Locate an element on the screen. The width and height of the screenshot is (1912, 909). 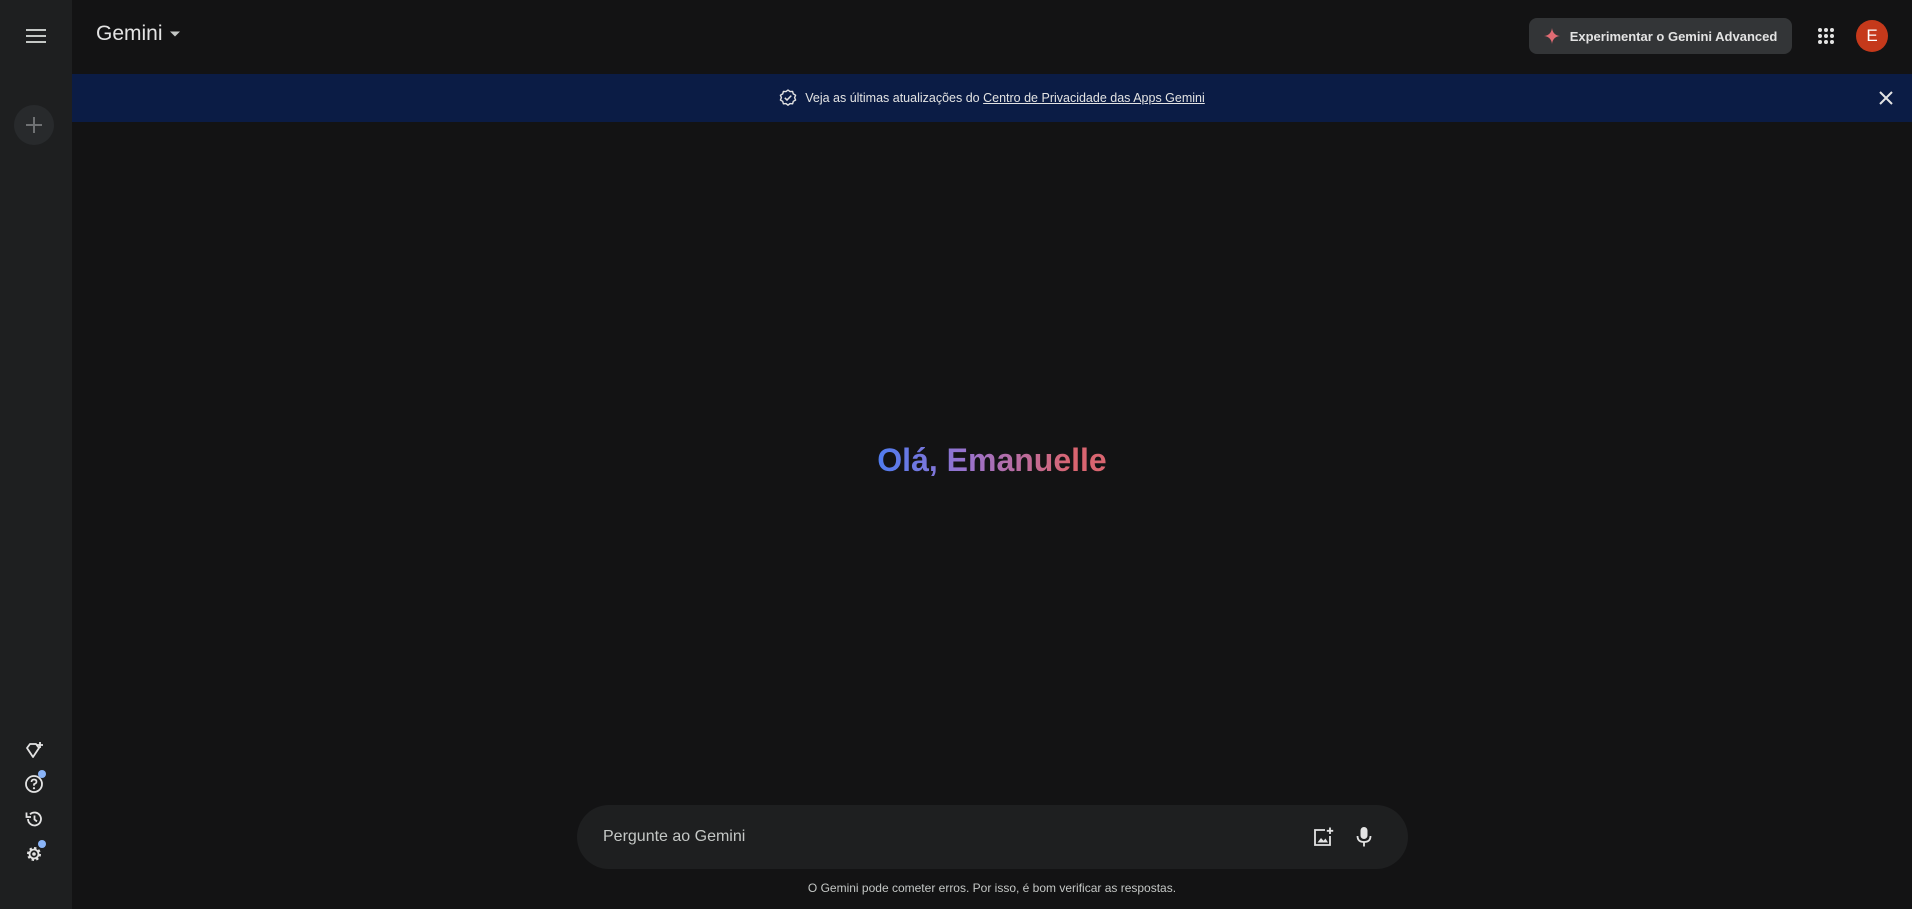
menu-icon is located at coordinates (36, 36).